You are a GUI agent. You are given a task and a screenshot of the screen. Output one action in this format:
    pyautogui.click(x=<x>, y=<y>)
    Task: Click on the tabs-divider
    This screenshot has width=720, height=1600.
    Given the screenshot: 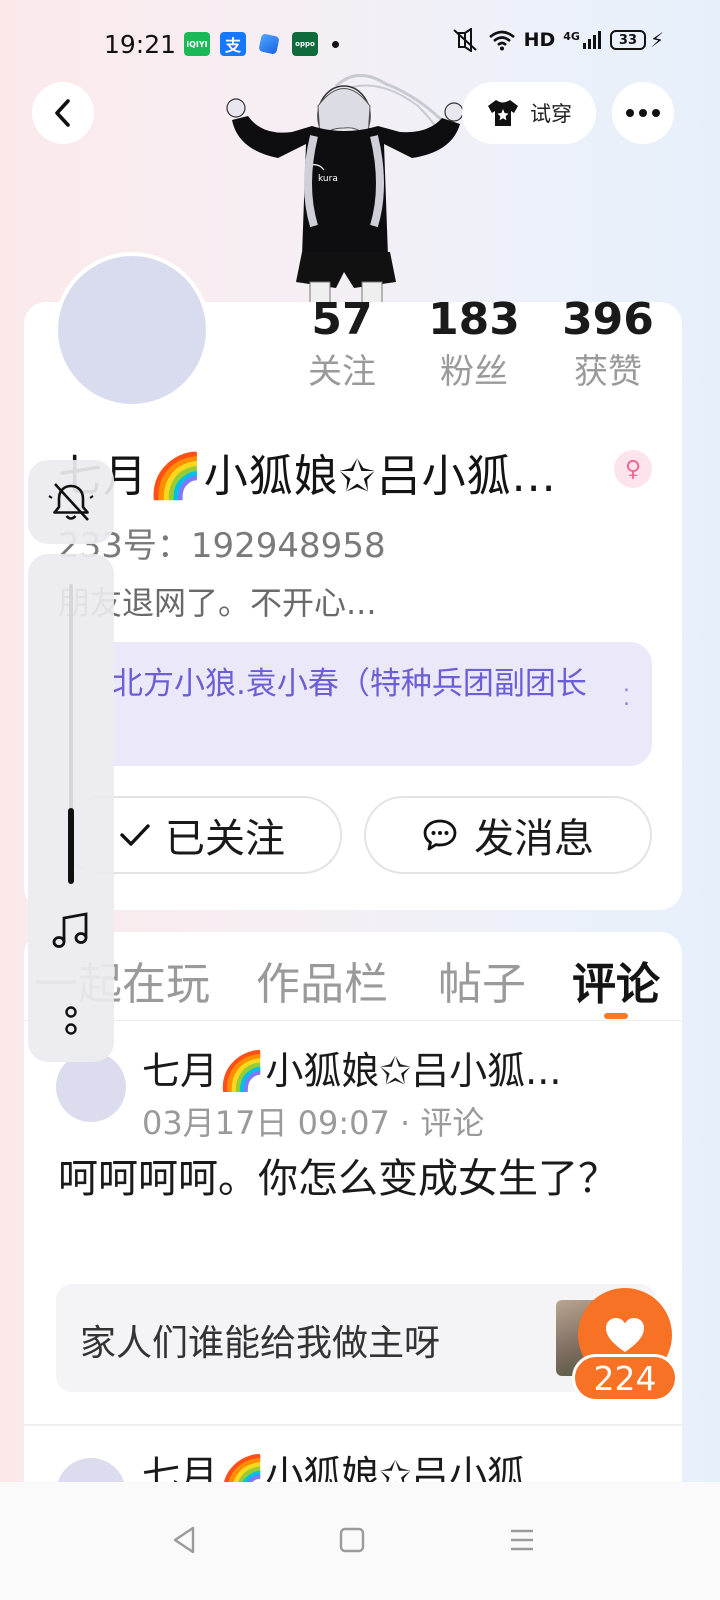 What is the action you would take?
    pyautogui.click(x=353, y=1020)
    